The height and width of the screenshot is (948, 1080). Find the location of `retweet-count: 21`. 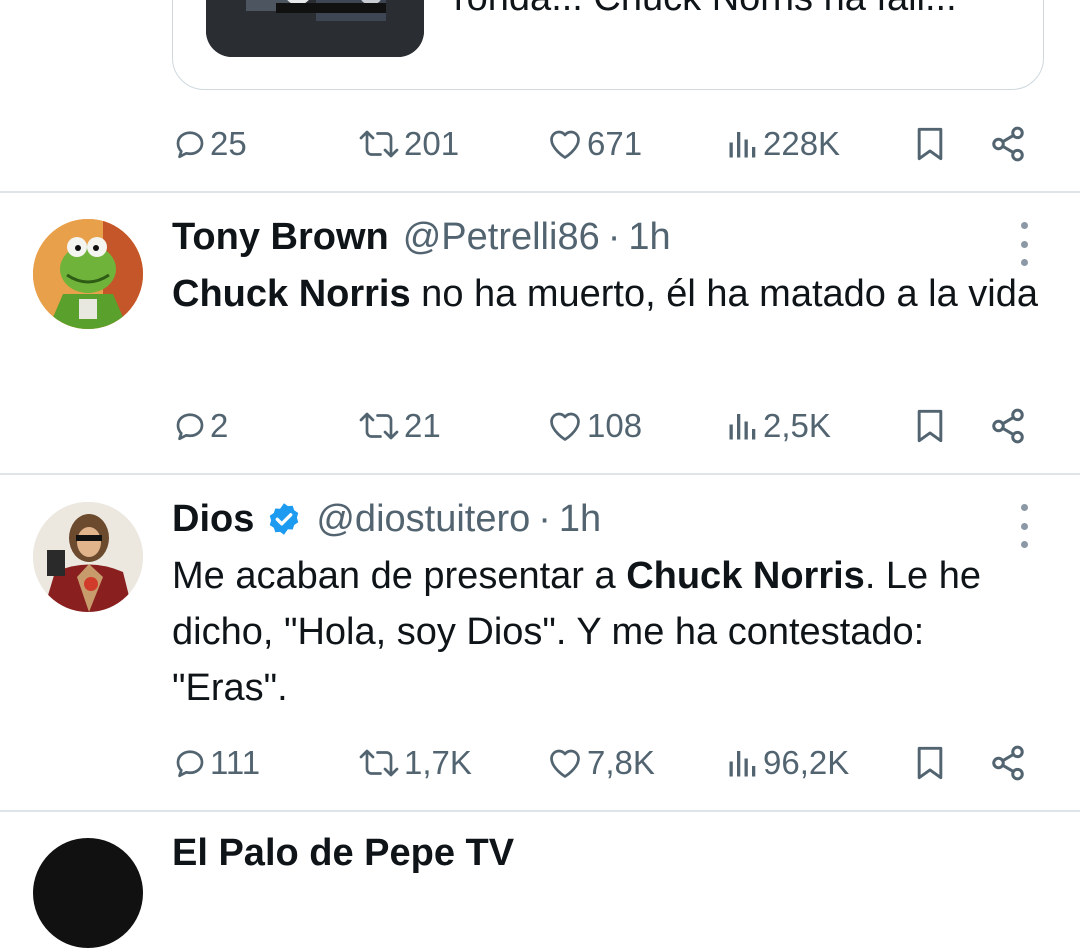

retweet-count: 21 is located at coordinates (422, 425).